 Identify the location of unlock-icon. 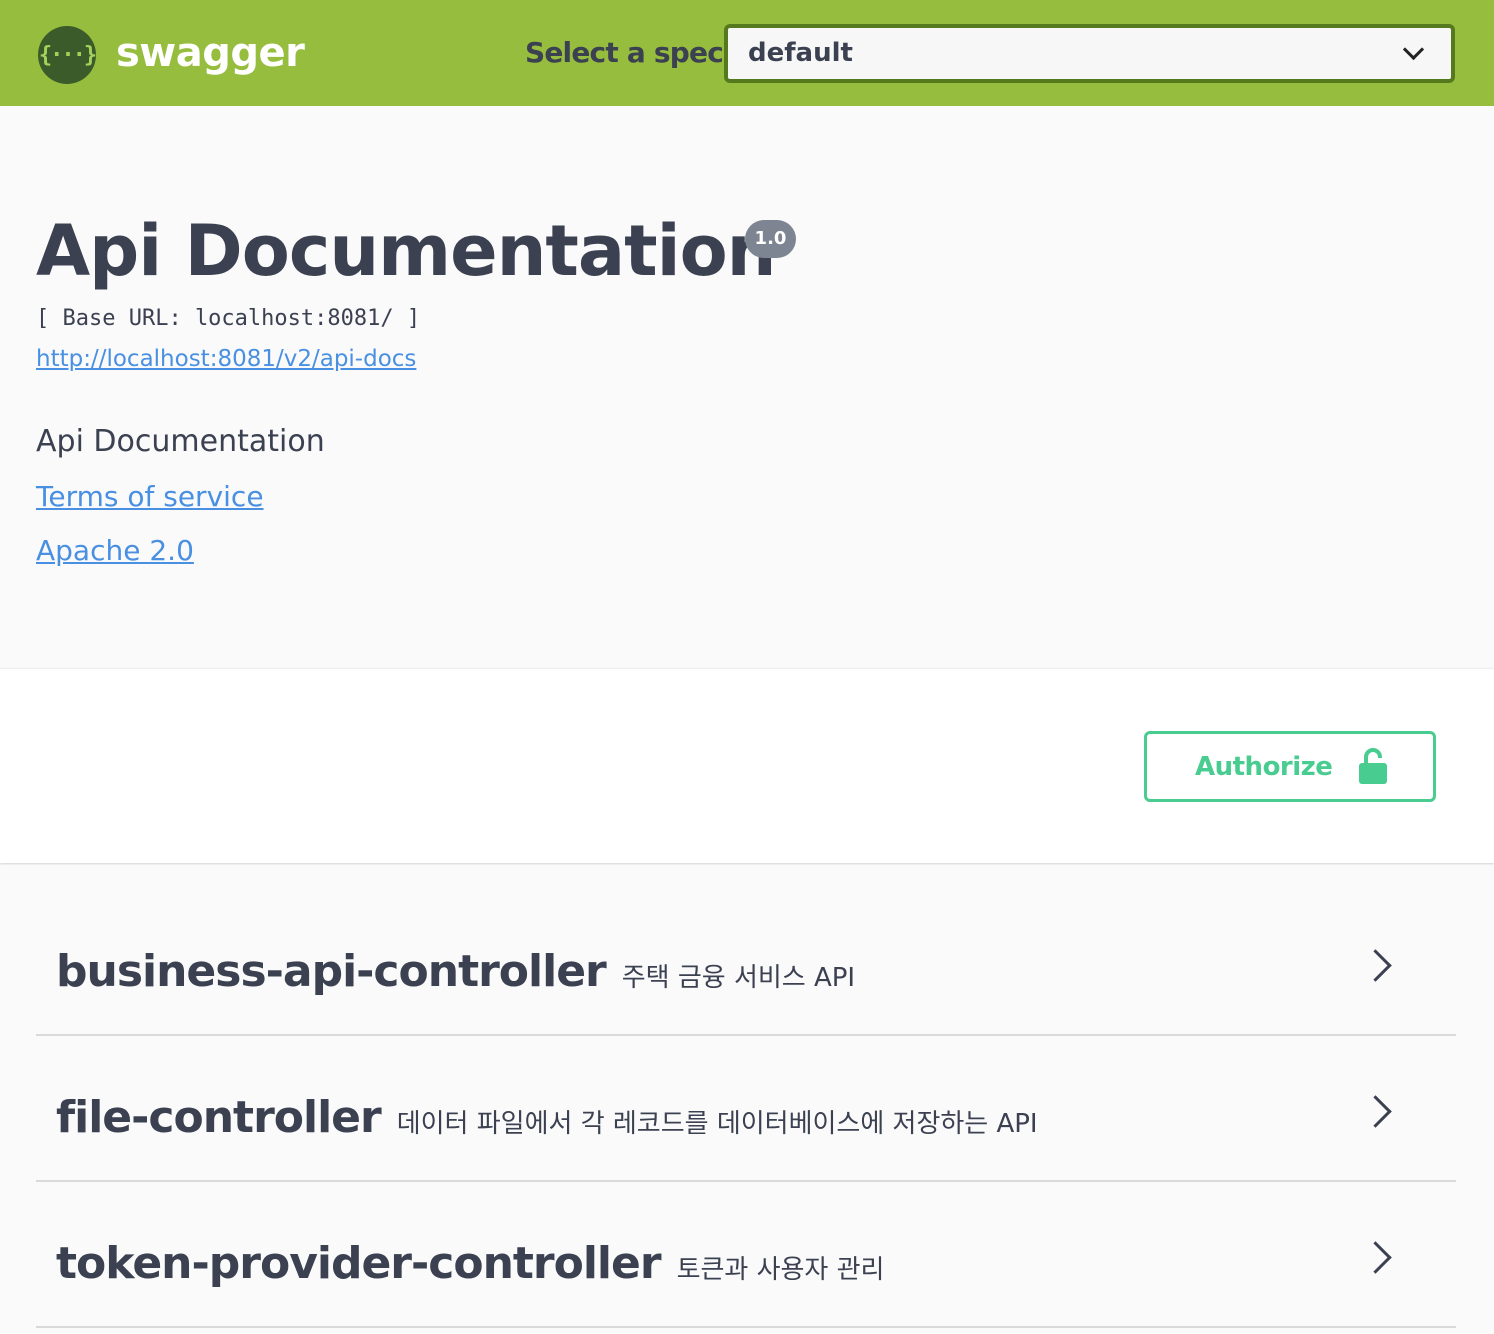
(1373, 766).